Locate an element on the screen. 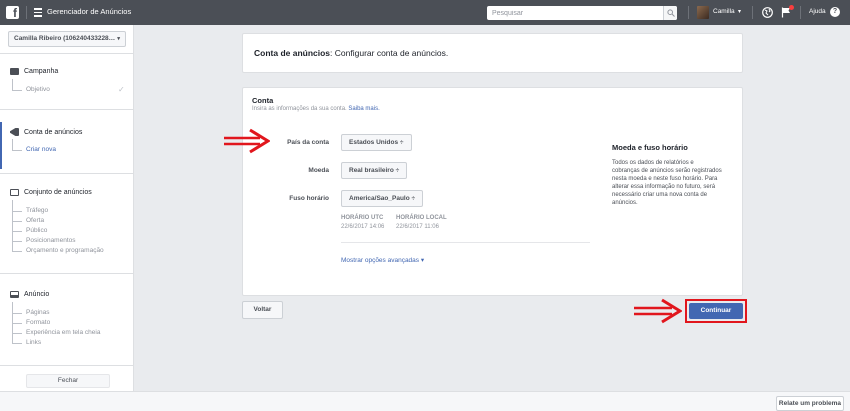  megaphone-icon is located at coordinates (14, 132).